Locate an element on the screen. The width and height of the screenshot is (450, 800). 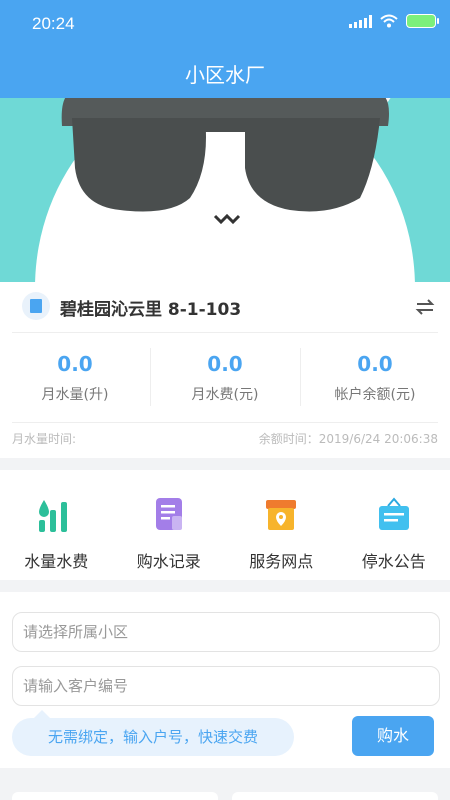
status-icons is located at coordinates (394, 21).